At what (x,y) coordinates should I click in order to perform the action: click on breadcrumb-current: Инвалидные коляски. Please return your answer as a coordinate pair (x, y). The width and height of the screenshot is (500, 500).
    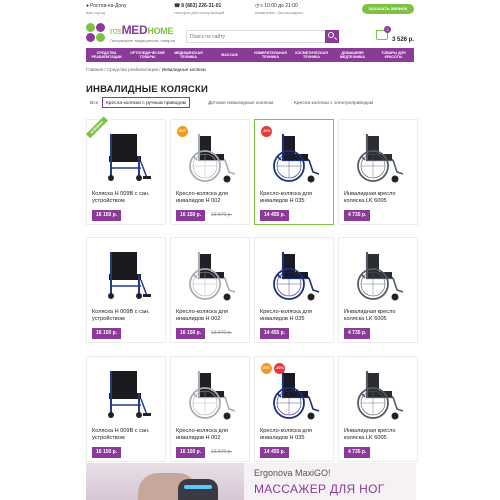
    Looking at the image, I should click on (183, 69).